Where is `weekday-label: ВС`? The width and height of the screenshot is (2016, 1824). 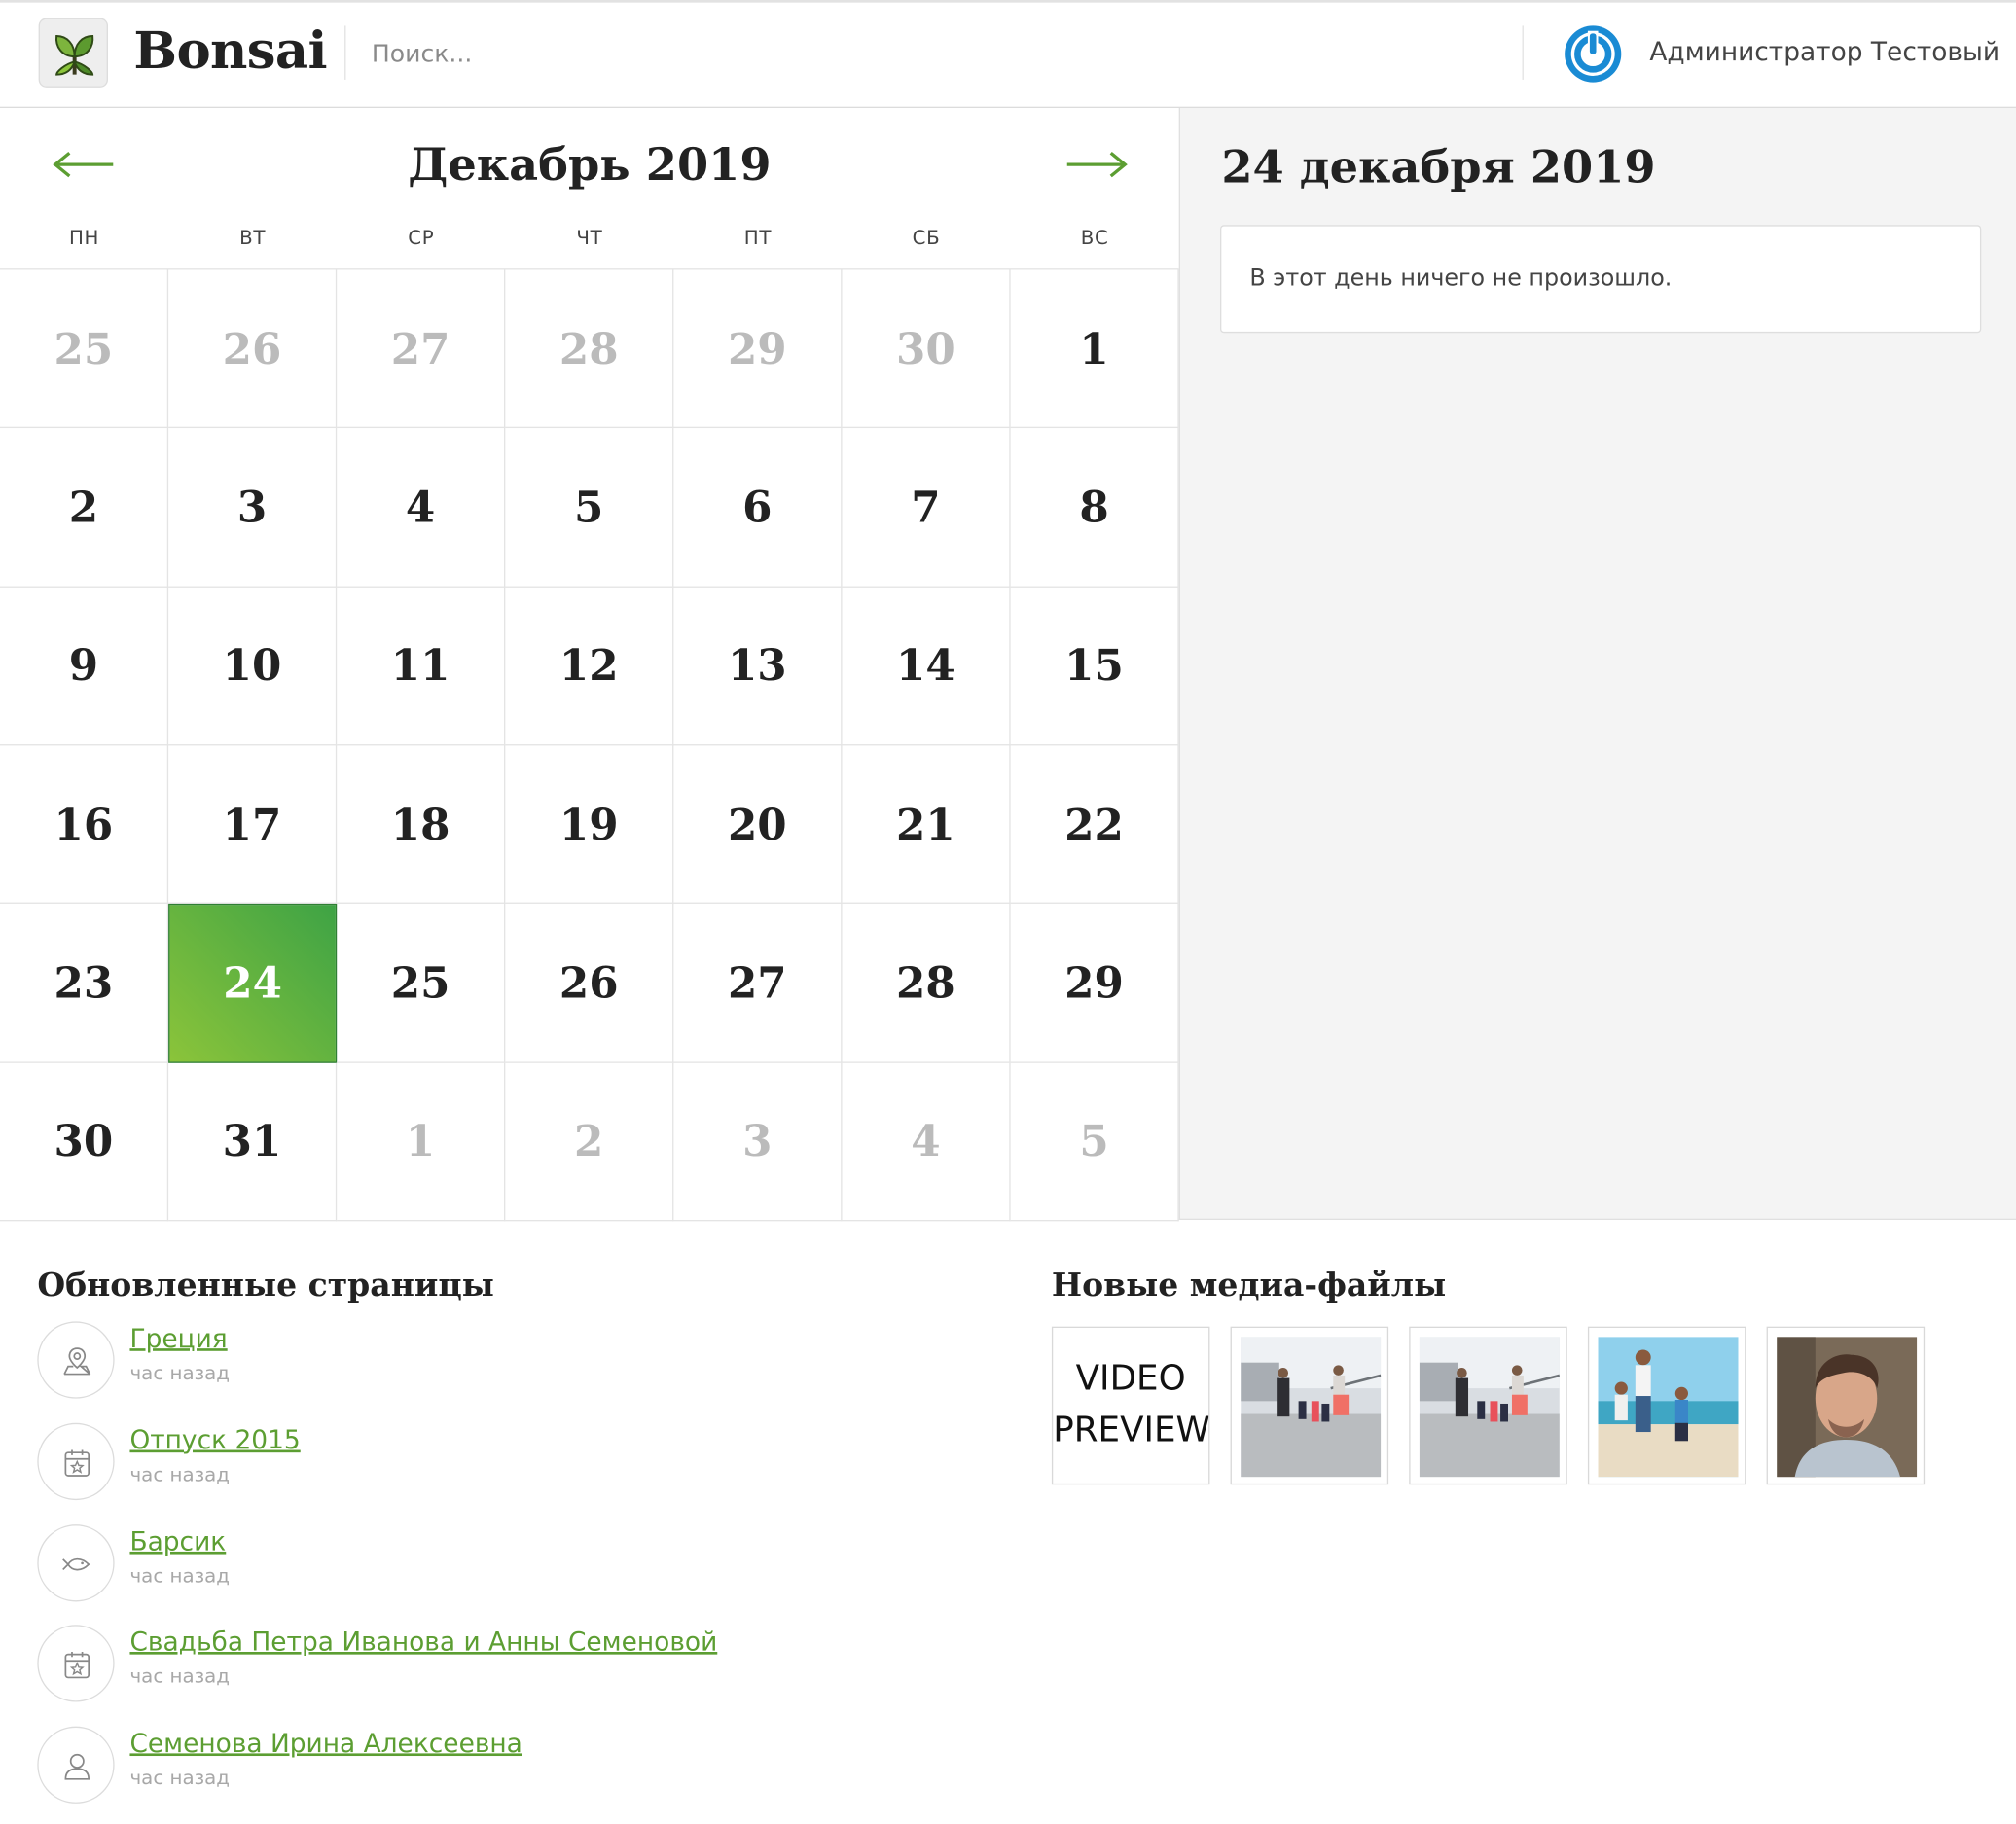
weekday-label: ВС is located at coordinates (1094, 238).